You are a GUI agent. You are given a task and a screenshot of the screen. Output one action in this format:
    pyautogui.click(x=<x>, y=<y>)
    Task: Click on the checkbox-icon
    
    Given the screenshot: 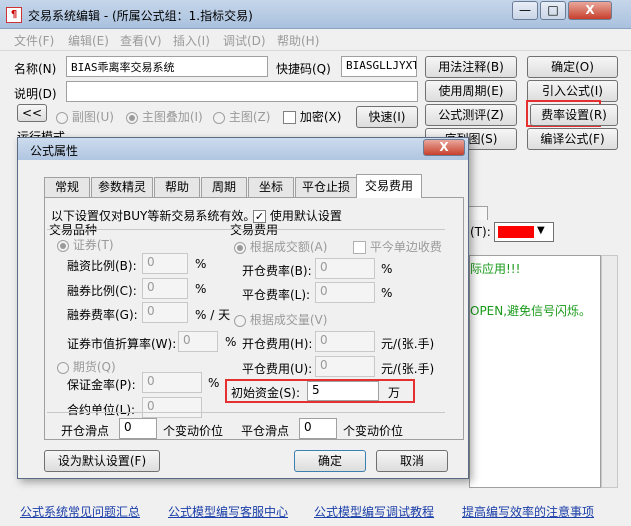 What is the action you would take?
    pyautogui.click(x=359, y=247)
    